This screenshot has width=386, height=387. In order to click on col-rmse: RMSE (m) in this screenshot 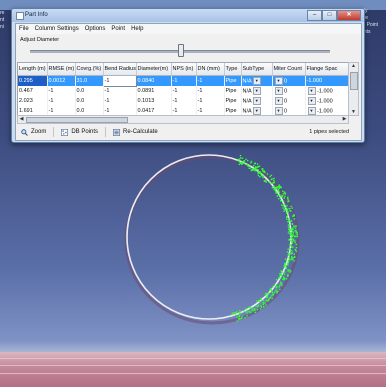, I will do `click(61, 69)`.